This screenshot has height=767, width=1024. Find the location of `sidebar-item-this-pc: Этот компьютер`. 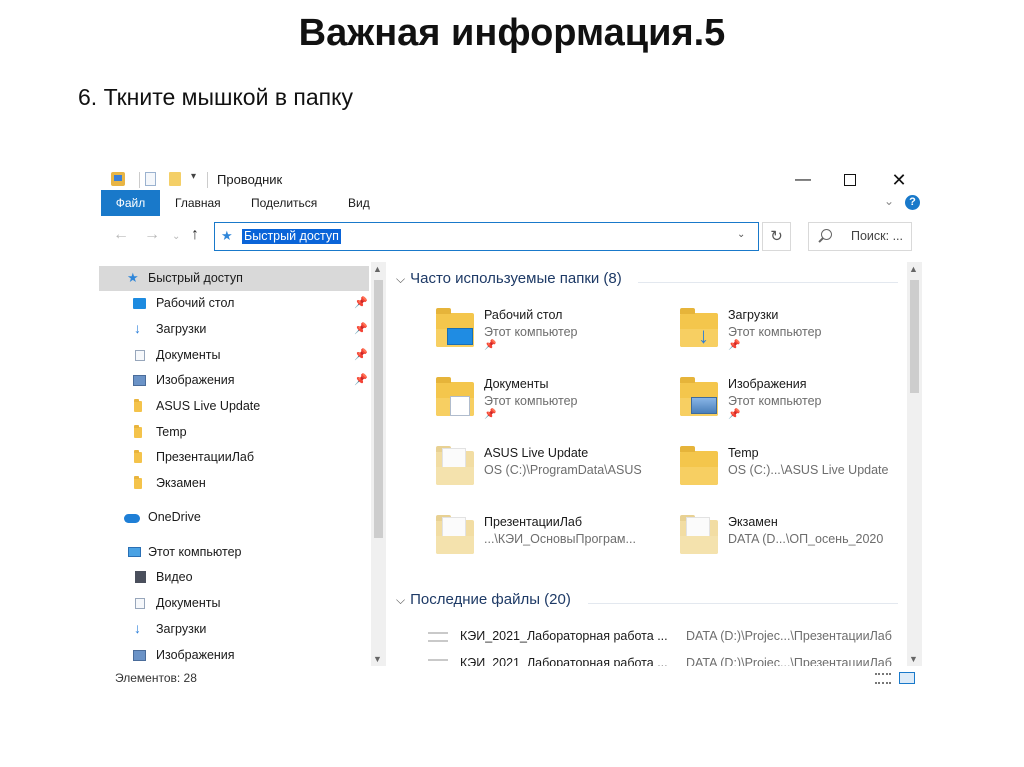

sidebar-item-this-pc: Этот компьютер is located at coordinates (234, 552).